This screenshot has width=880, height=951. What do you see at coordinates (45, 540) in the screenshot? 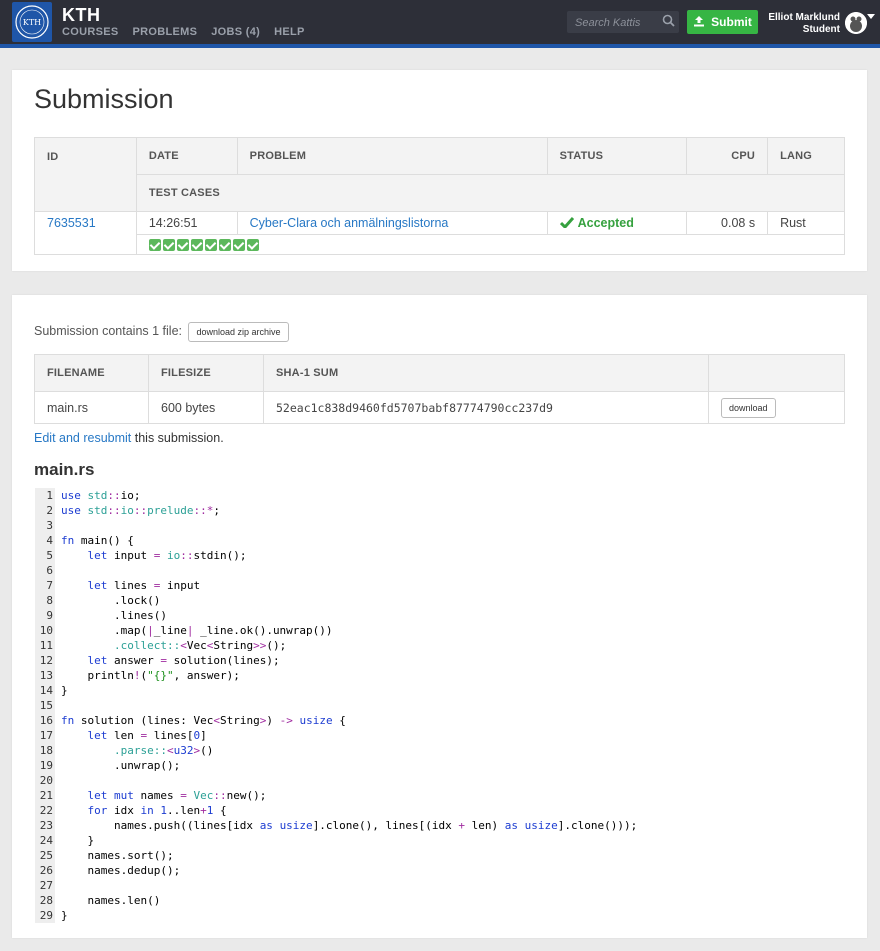
I see `line-number: 4` at bounding box center [45, 540].